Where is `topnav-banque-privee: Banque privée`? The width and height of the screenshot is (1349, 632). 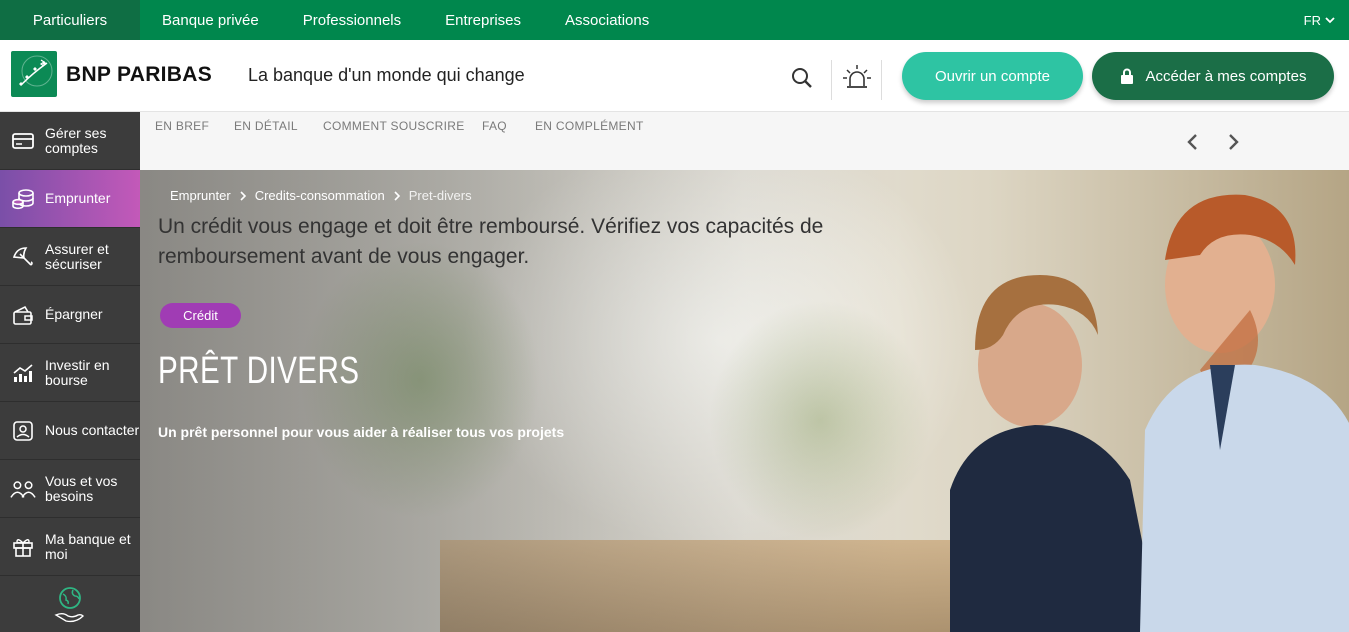
topnav-banque-privee: Banque privée is located at coordinates (210, 20).